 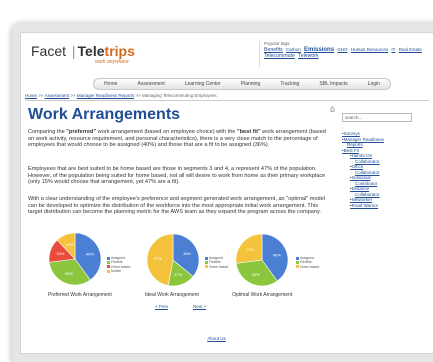 What do you see at coordinates (105, 95) in the screenshot?
I see `breadcrumb-manager-readiness: Manager Readiness Reports` at bounding box center [105, 95].